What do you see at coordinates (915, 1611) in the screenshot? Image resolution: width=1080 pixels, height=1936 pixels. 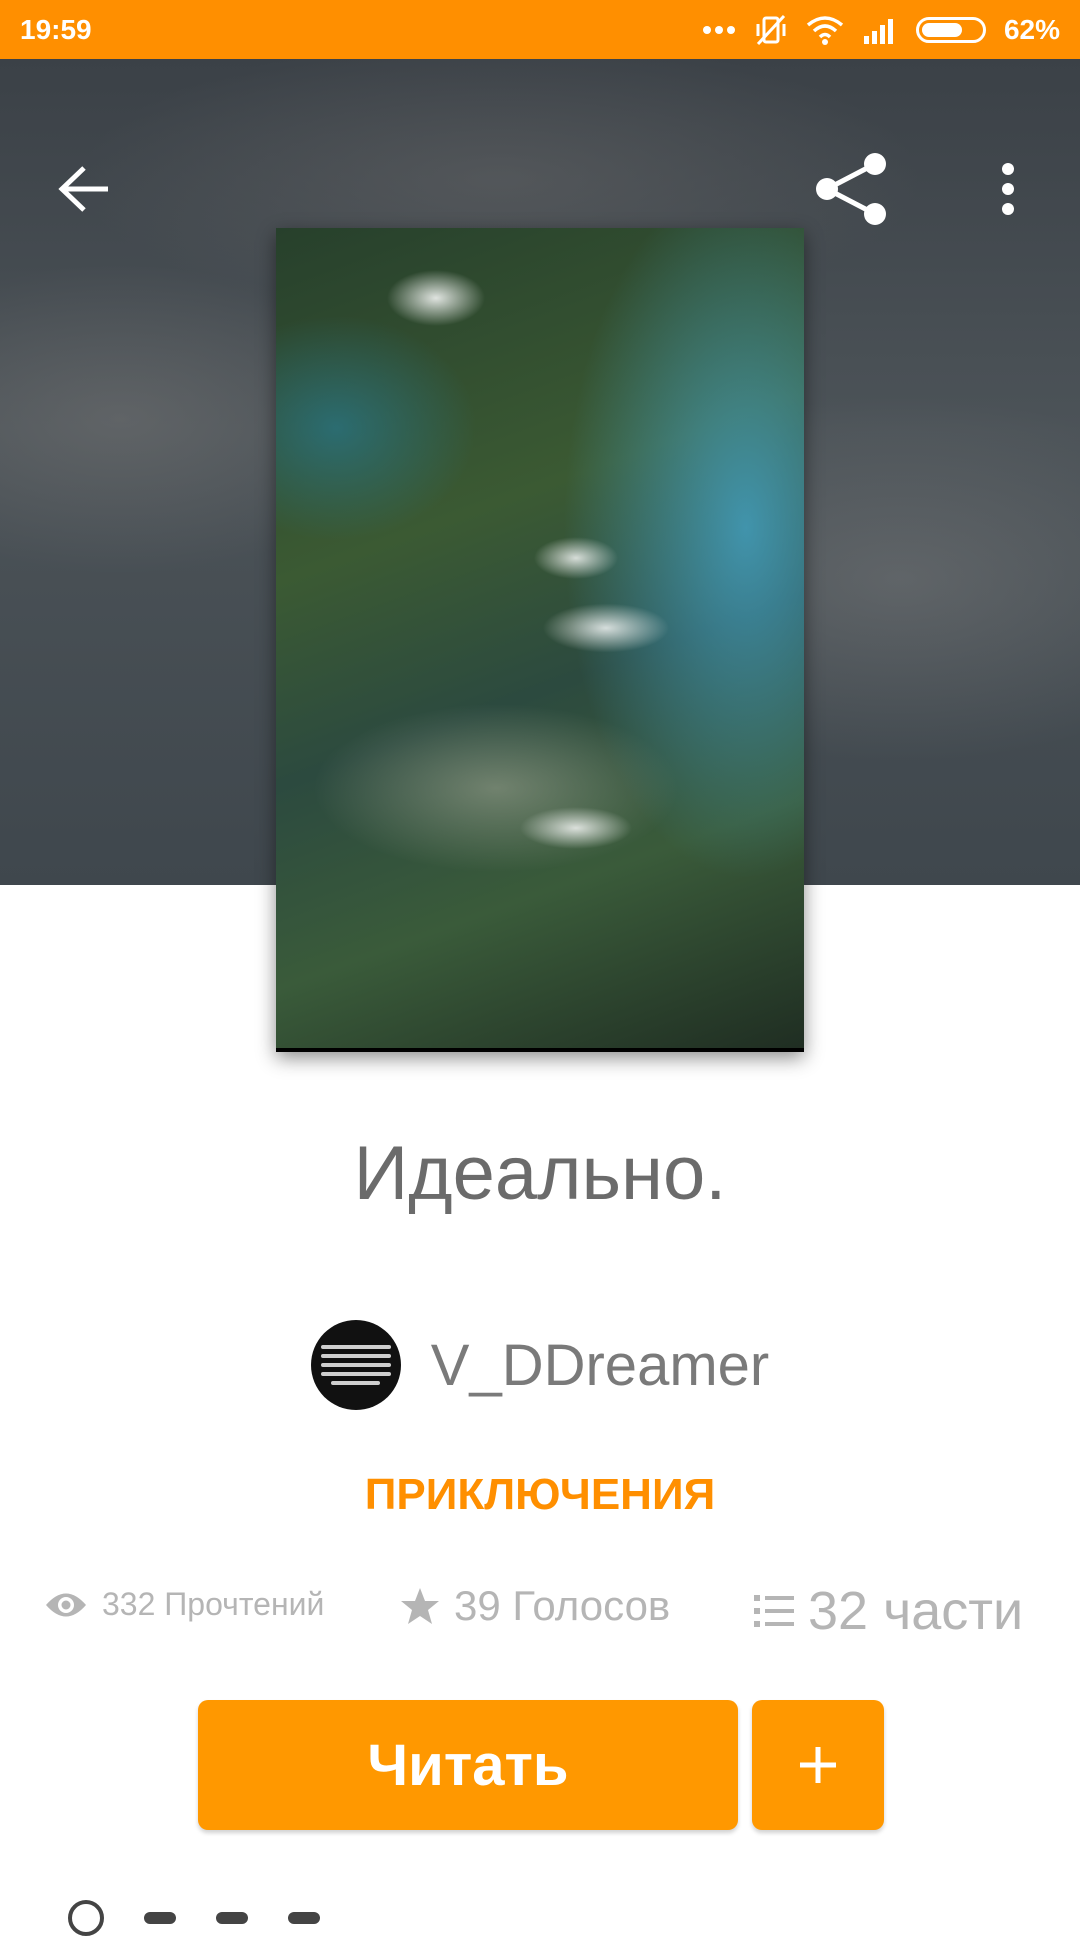 I see `parts-count: 32 части` at bounding box center [915, 1611].